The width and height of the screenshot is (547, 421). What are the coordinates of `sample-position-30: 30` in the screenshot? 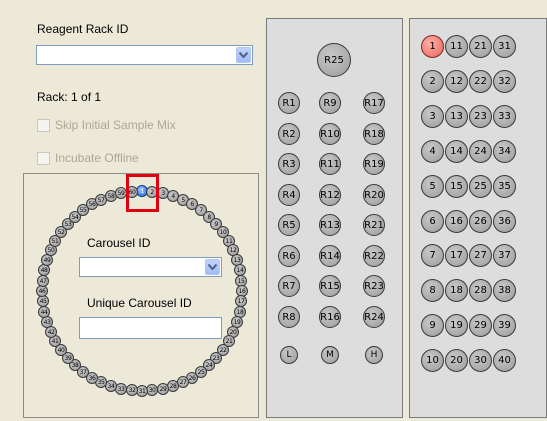 It's located at (480, 360).